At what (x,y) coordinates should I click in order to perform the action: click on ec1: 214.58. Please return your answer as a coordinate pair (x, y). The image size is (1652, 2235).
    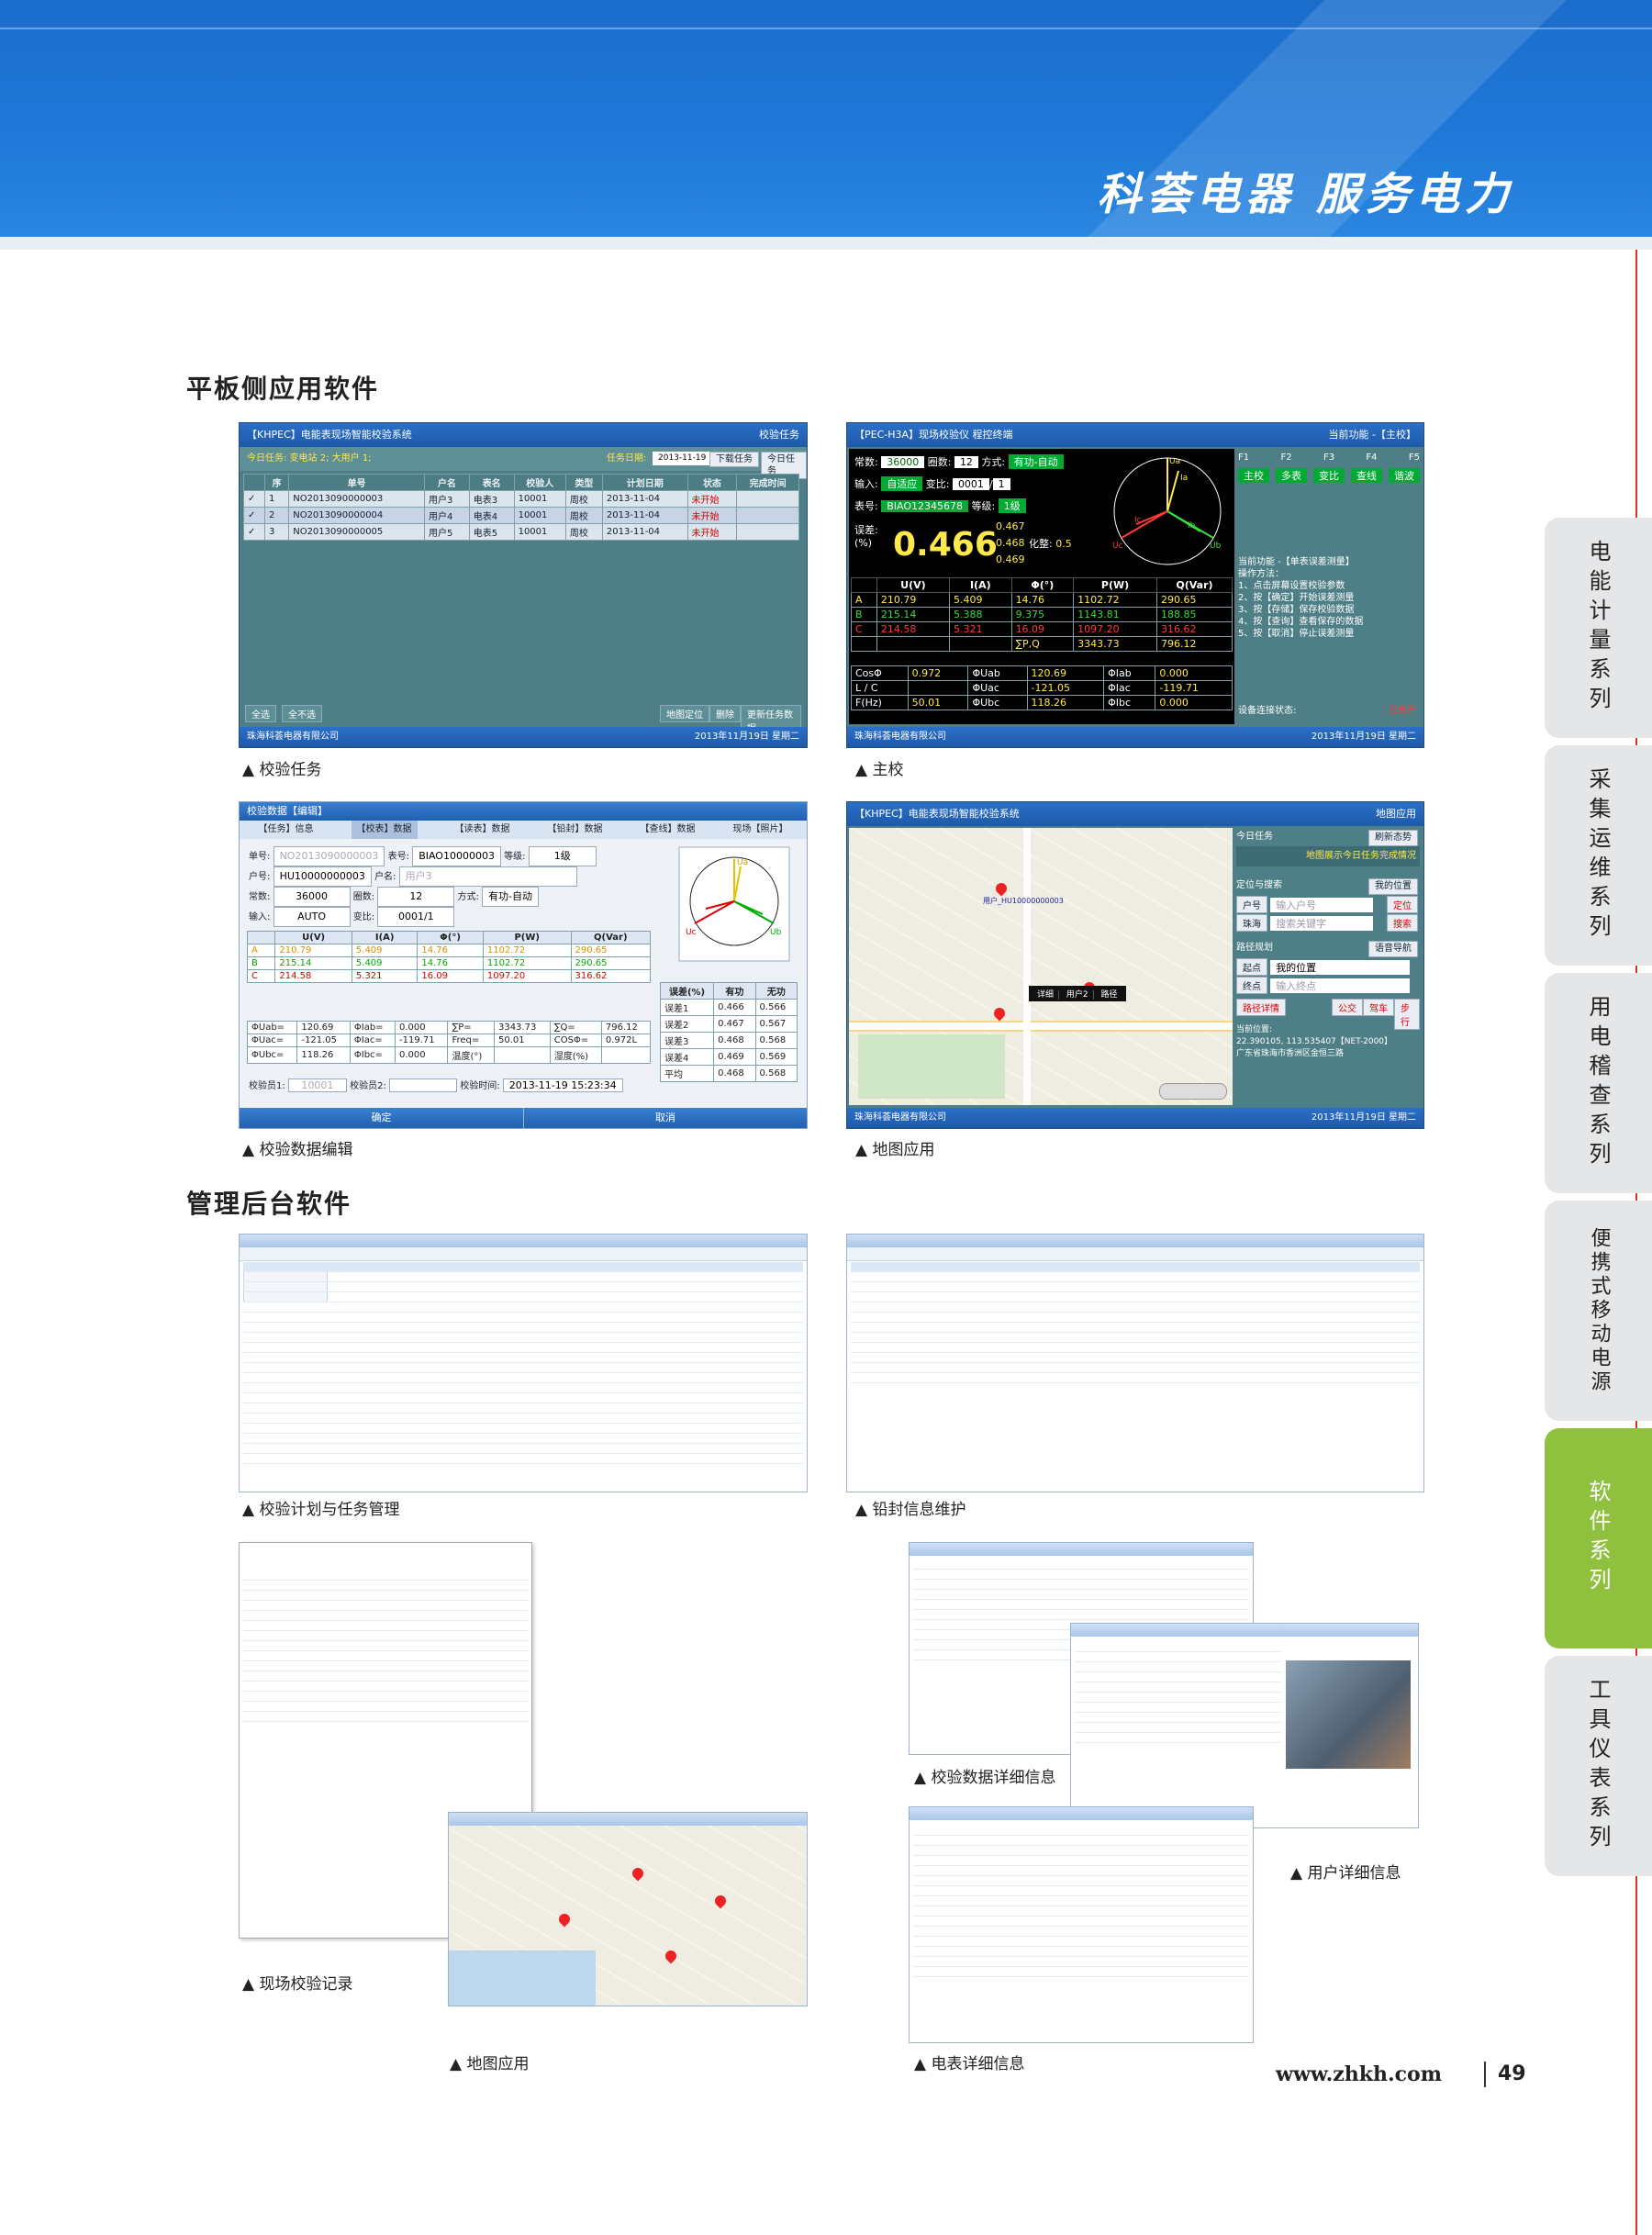
    Looking at the image, I should click on (313, 976).